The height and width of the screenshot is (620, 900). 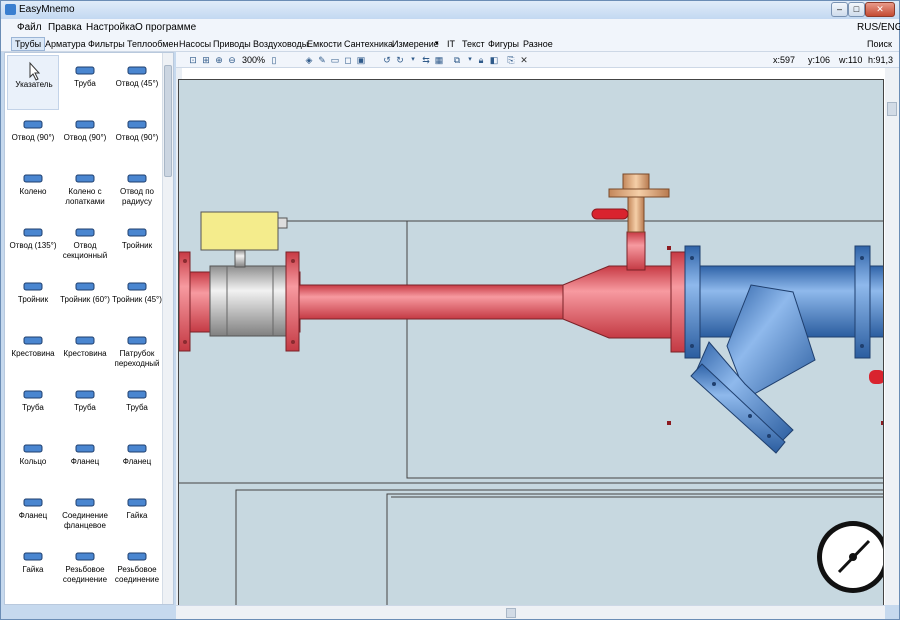 What do you see at coordinates (387, 60) in the screenshot?
I see `rotate-left-icon: ↺` at bounding box center [387, 60].